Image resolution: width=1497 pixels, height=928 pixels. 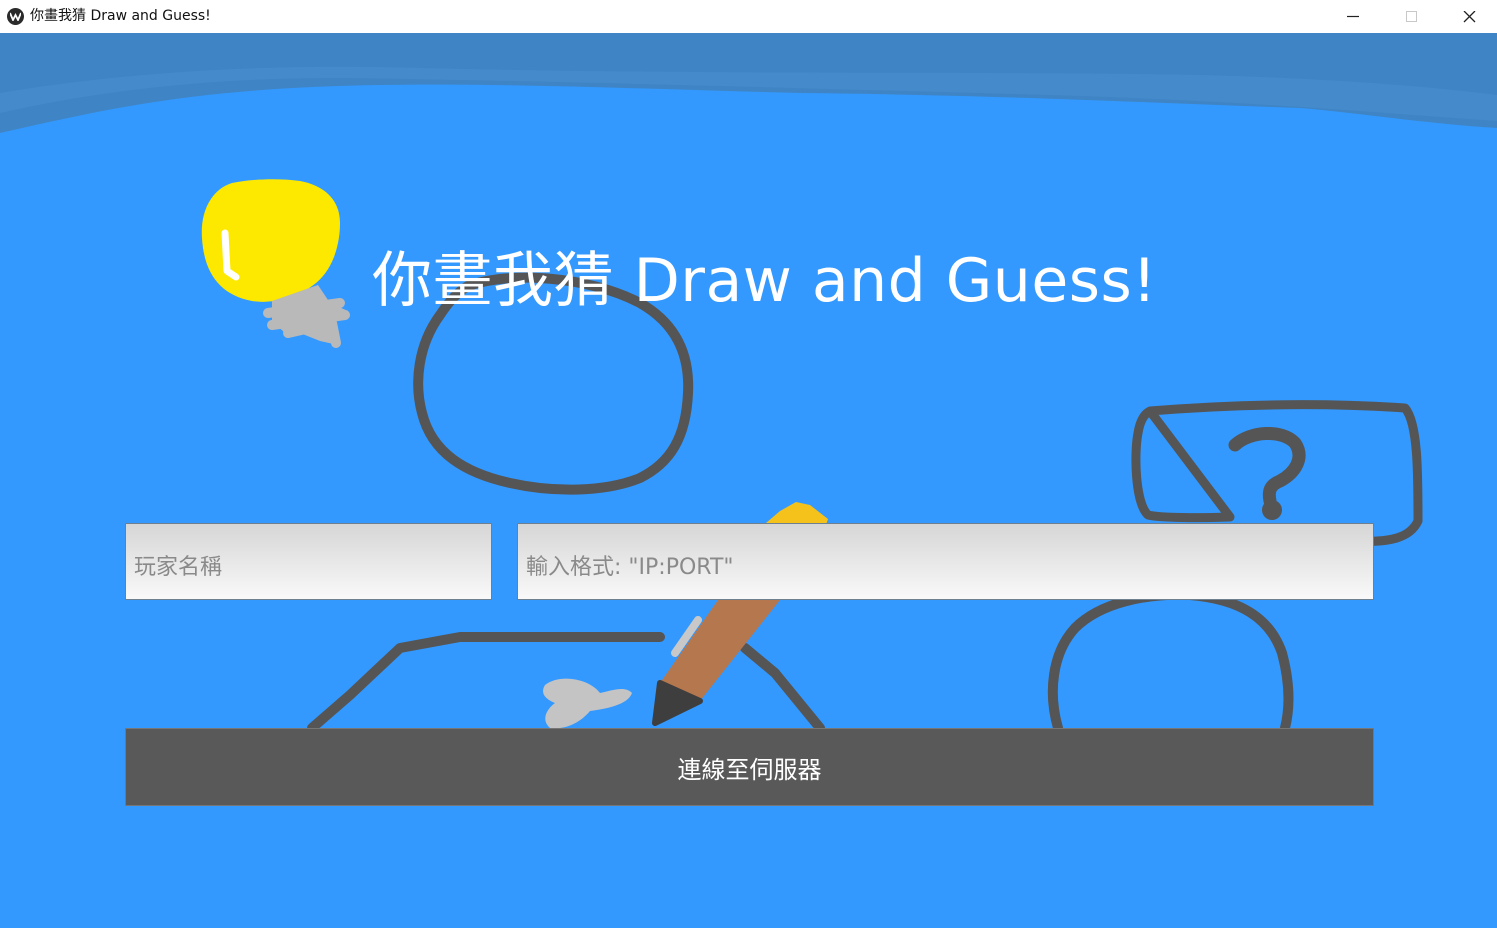 What do you see at coordinates (764, 281) in the screenshot?
I see `page-title: 你畫我猜 Draw and Guess!` at bounding box center [764, 281].